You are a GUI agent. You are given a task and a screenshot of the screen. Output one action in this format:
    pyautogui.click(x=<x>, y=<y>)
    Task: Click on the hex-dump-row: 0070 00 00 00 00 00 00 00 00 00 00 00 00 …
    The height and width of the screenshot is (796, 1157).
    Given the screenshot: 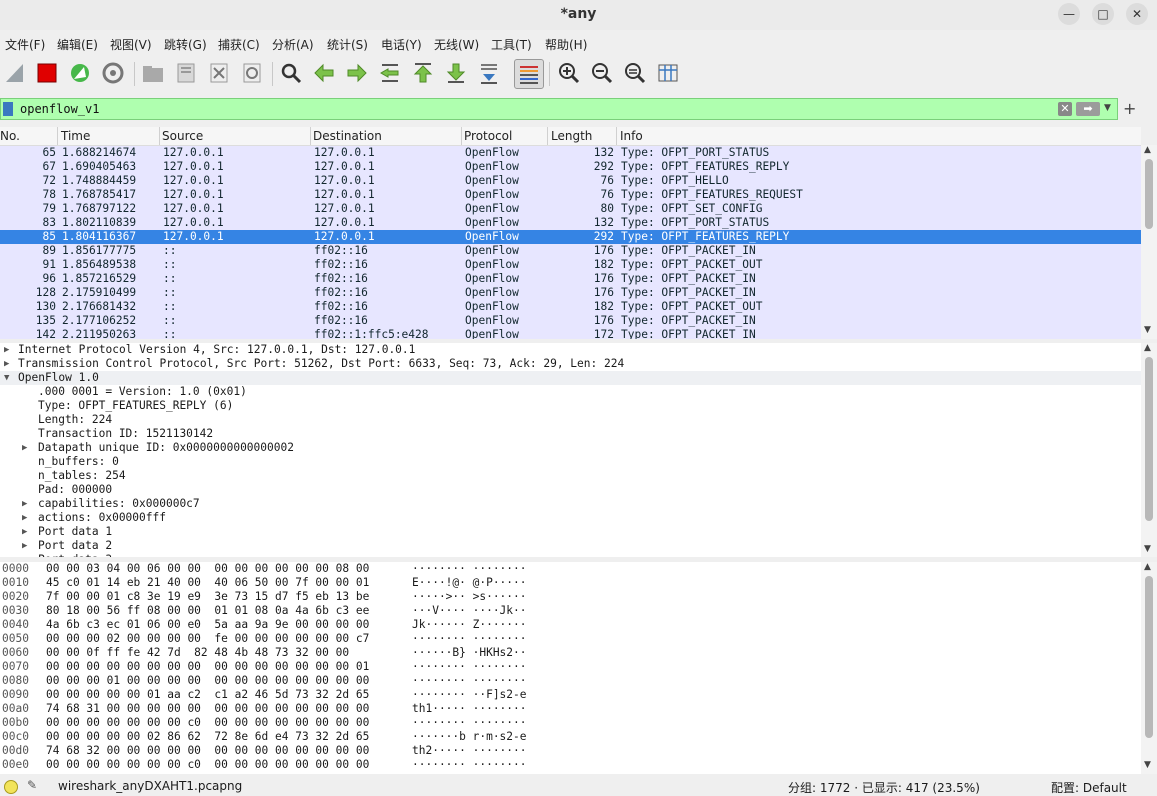 What is the action you would take?
    pyautogui.click(x=570, y=667)
    